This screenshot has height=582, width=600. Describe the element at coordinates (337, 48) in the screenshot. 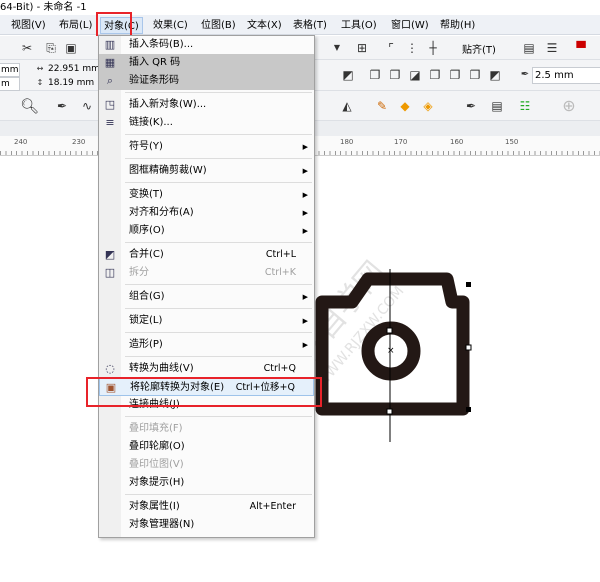

I see `dropdown-arrow-icon: ▼` at that location.